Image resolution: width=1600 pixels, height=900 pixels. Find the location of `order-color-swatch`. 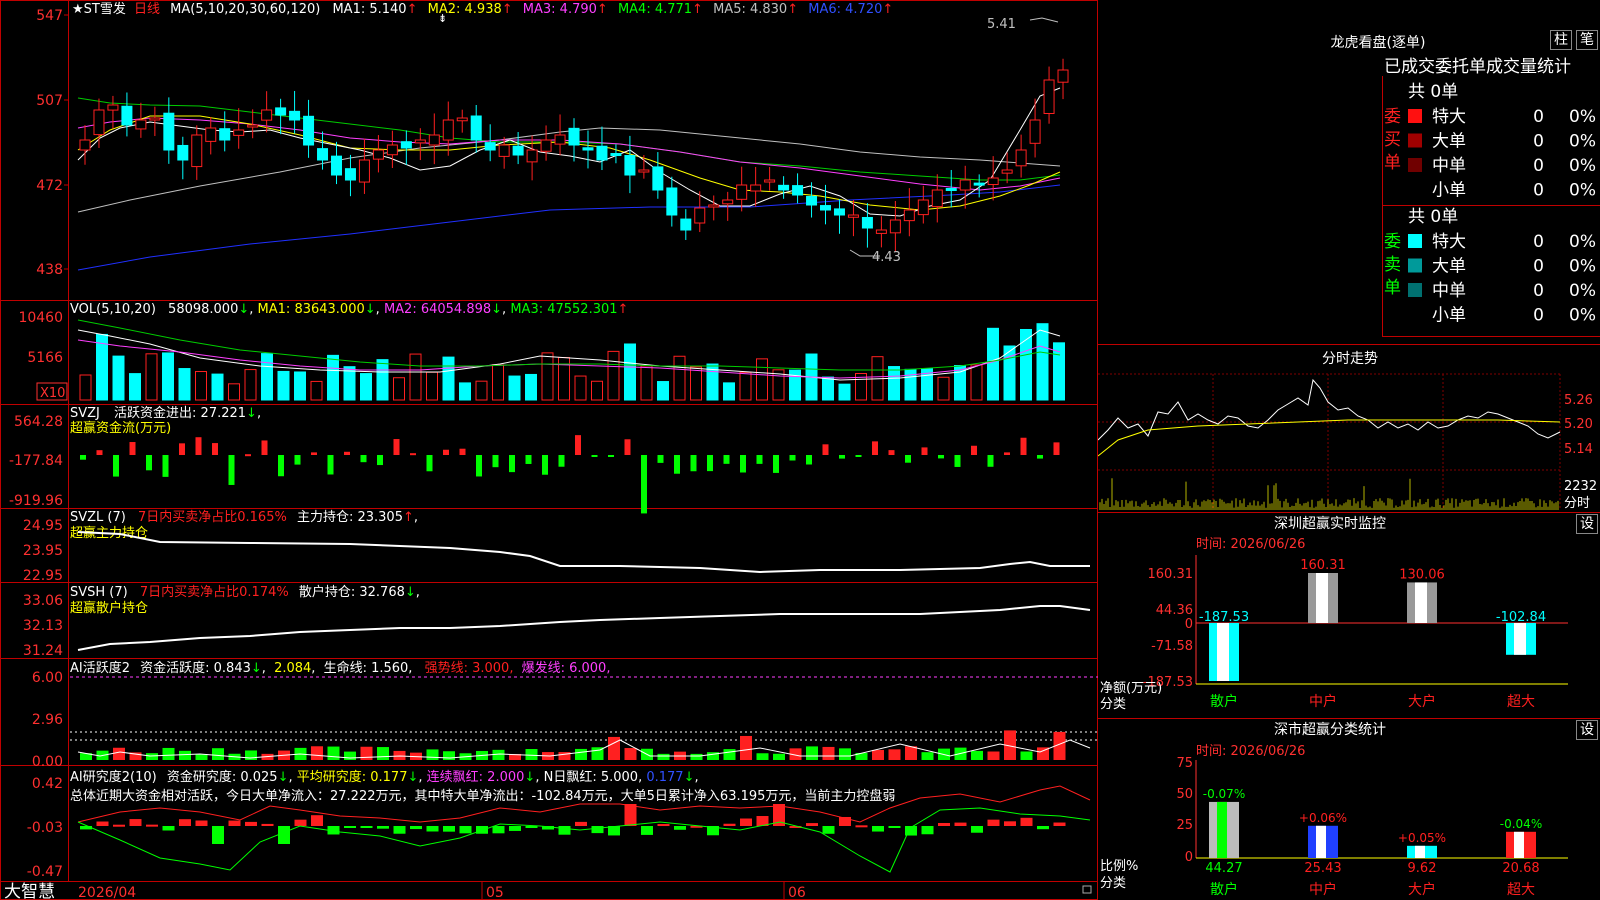

order-color-swatch is located at coordinates (1415, 165).